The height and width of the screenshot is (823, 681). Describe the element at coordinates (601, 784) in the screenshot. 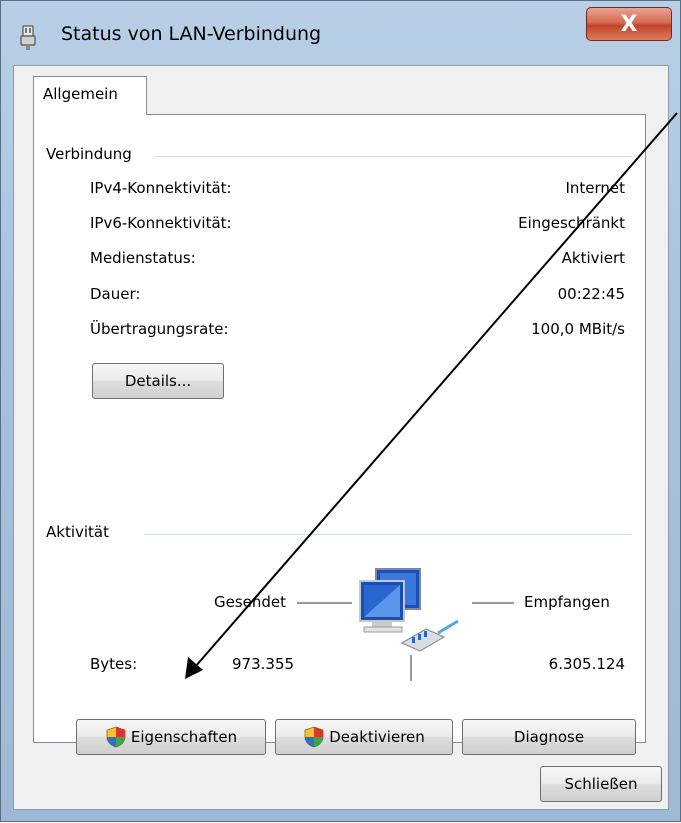

I see `close-button: Schließen` at that location.